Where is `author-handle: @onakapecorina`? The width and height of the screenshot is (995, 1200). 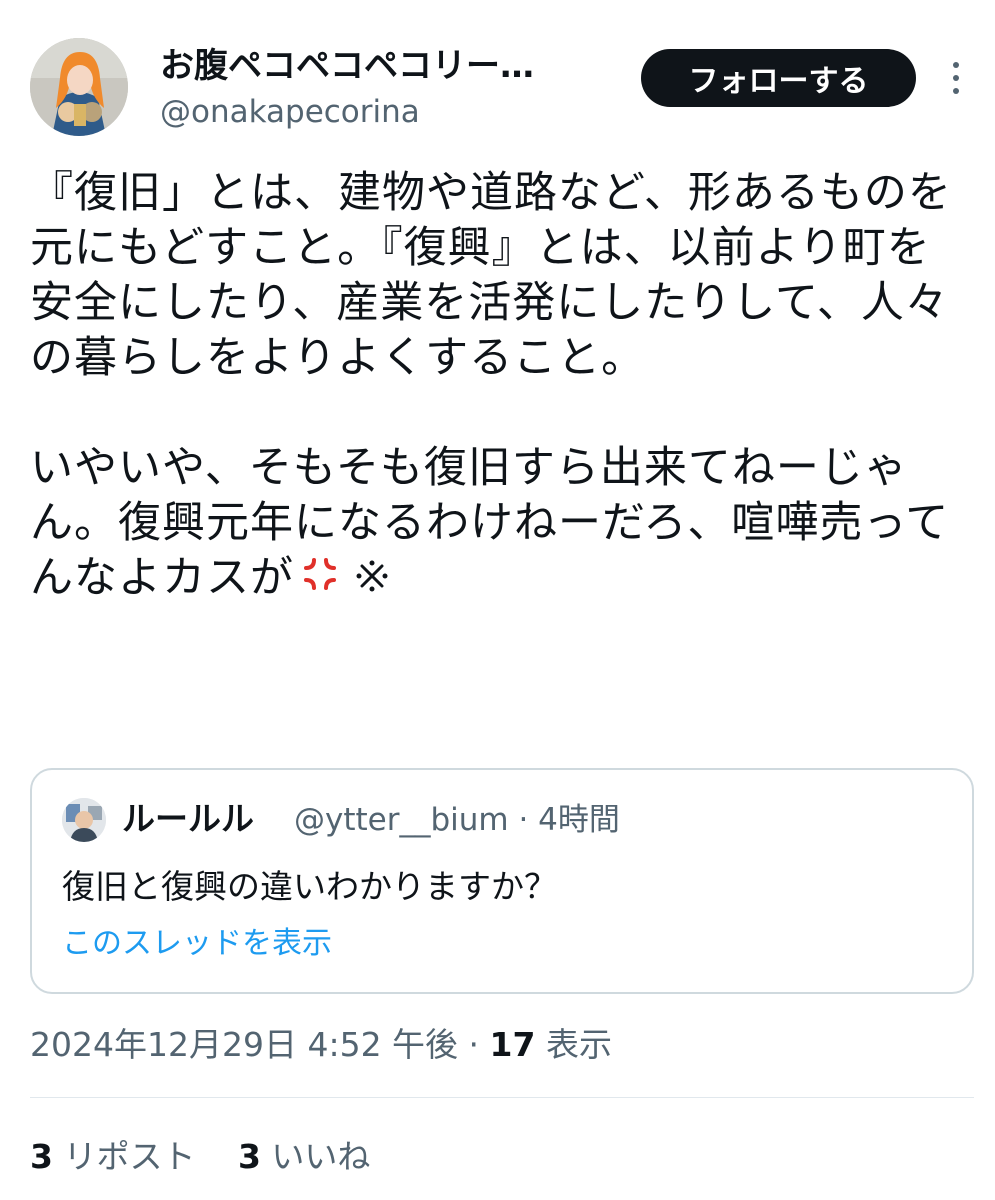 author-handle: @onakapecorina is located at coordinates (290, 112).